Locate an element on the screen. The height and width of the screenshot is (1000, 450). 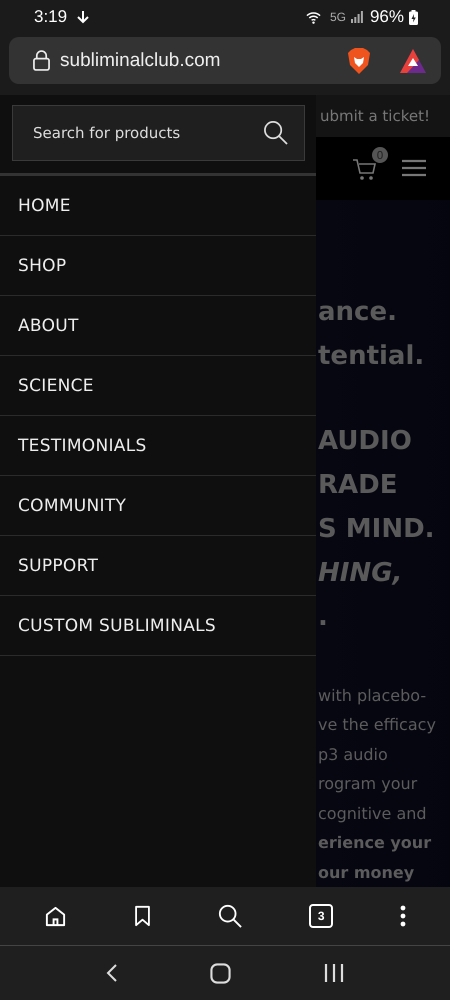
home-button-icon is located at coordinates (221, 973).